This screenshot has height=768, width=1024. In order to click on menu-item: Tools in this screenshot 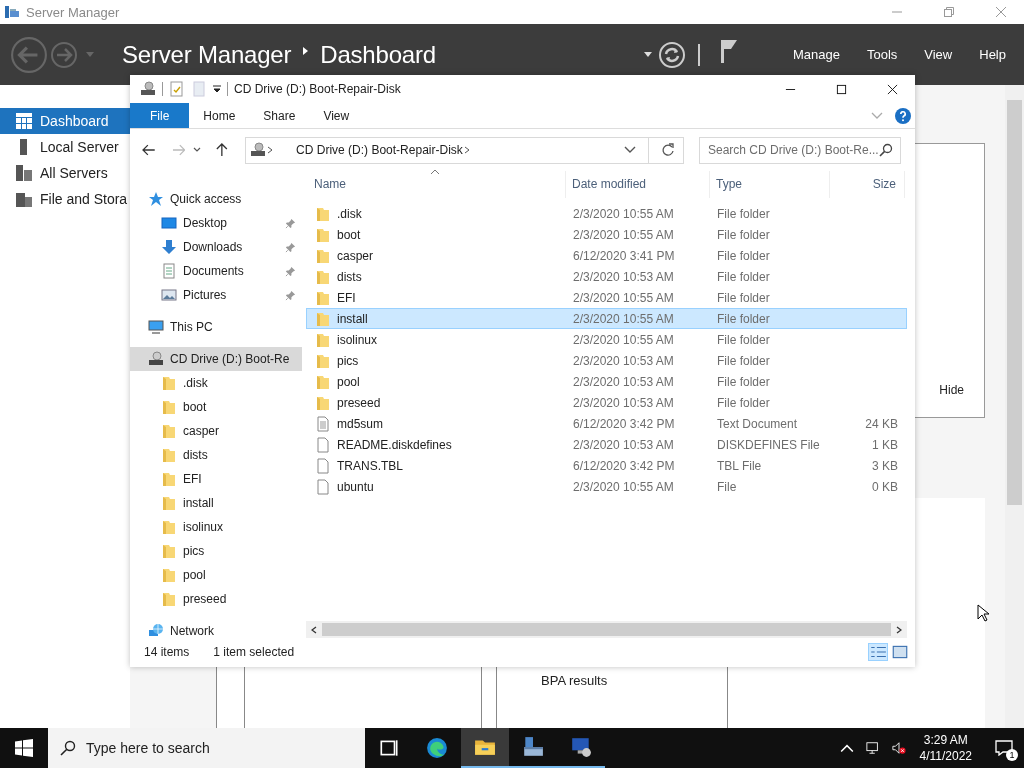, I will do `click(882, 54)`.